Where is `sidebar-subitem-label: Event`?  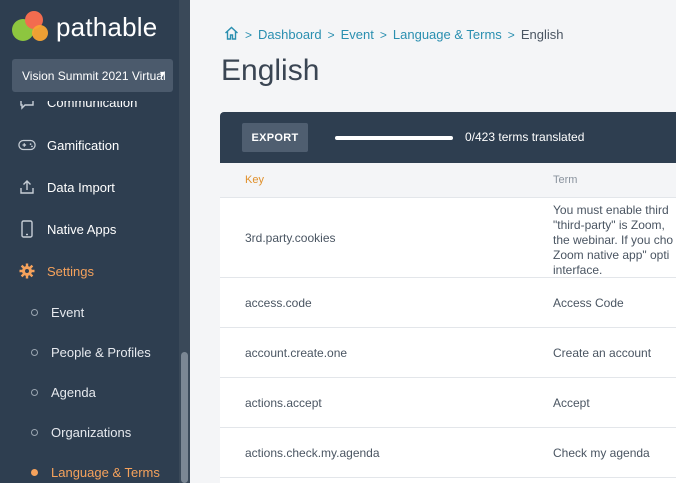 sidebar-subitem-label: Event is located at coordinates (68, 312).